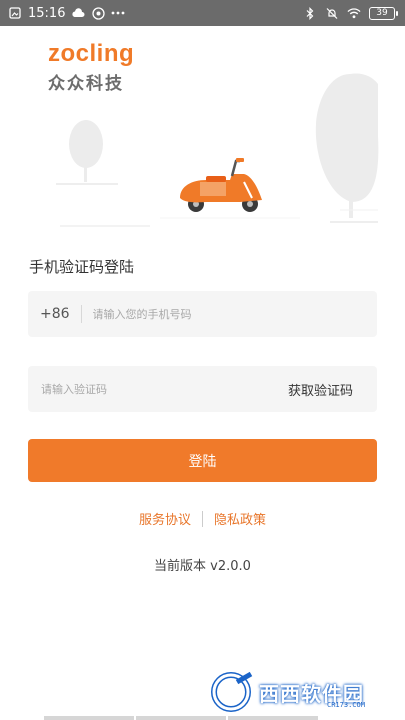 This screenshot has height=720, width=405. What do you see at coordinates (383, 13) in the screenshot?
I see `battery-indicator: 39` at bounding box center [383, 13].